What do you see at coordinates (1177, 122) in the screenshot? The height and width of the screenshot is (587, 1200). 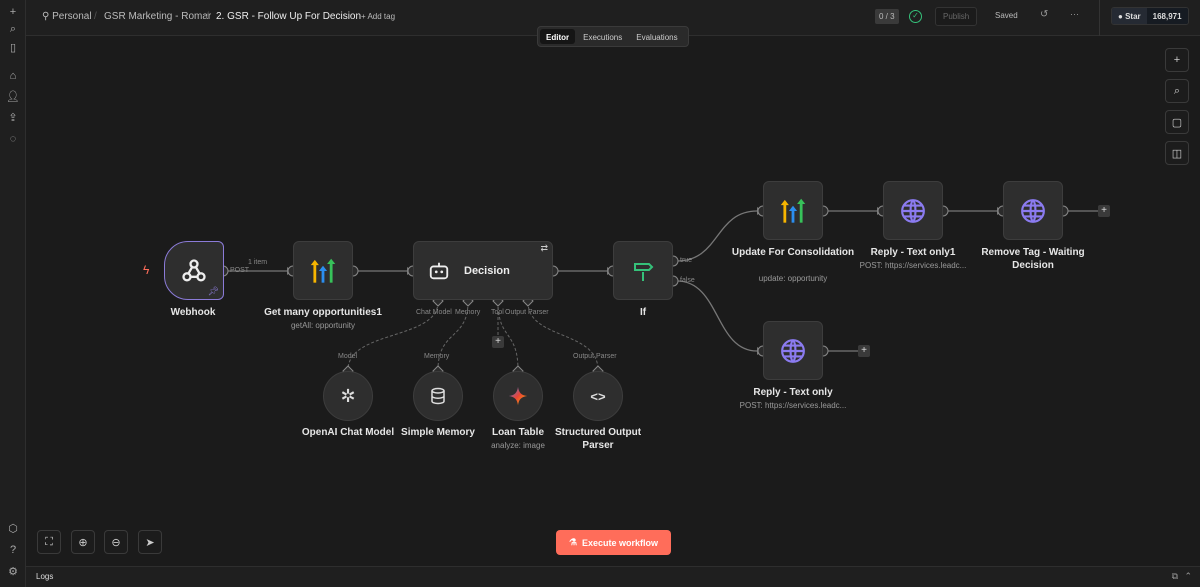 I see `sticky-note-button: ▢` at bounding box center [1177, 122].